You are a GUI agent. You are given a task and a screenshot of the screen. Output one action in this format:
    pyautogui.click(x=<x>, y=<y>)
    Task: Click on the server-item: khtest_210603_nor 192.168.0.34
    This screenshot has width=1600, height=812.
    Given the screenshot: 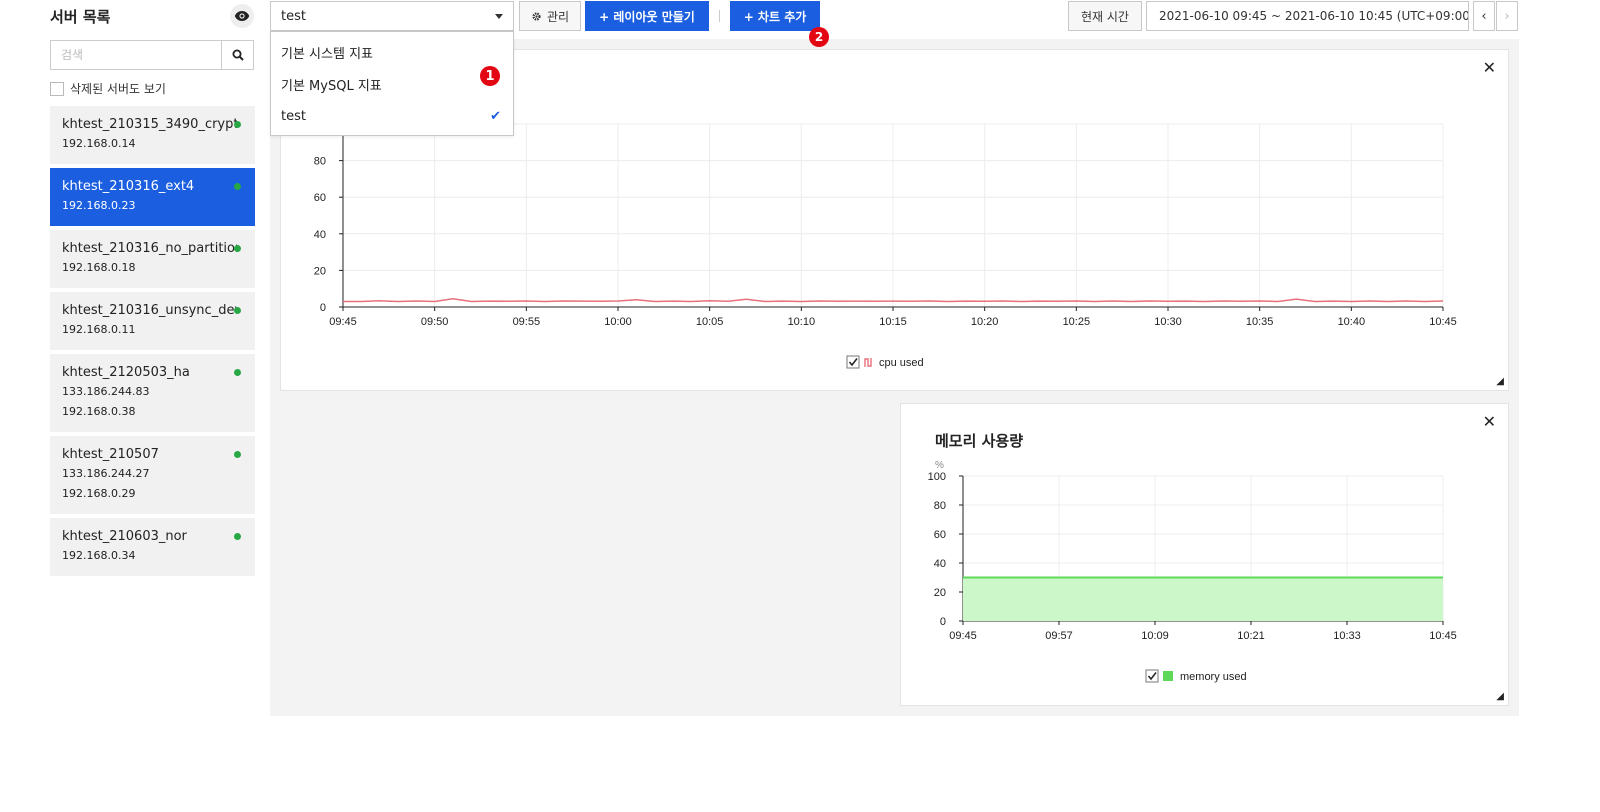 What is the action you would take?
    pyautogui.click(x=152, y=547)
    